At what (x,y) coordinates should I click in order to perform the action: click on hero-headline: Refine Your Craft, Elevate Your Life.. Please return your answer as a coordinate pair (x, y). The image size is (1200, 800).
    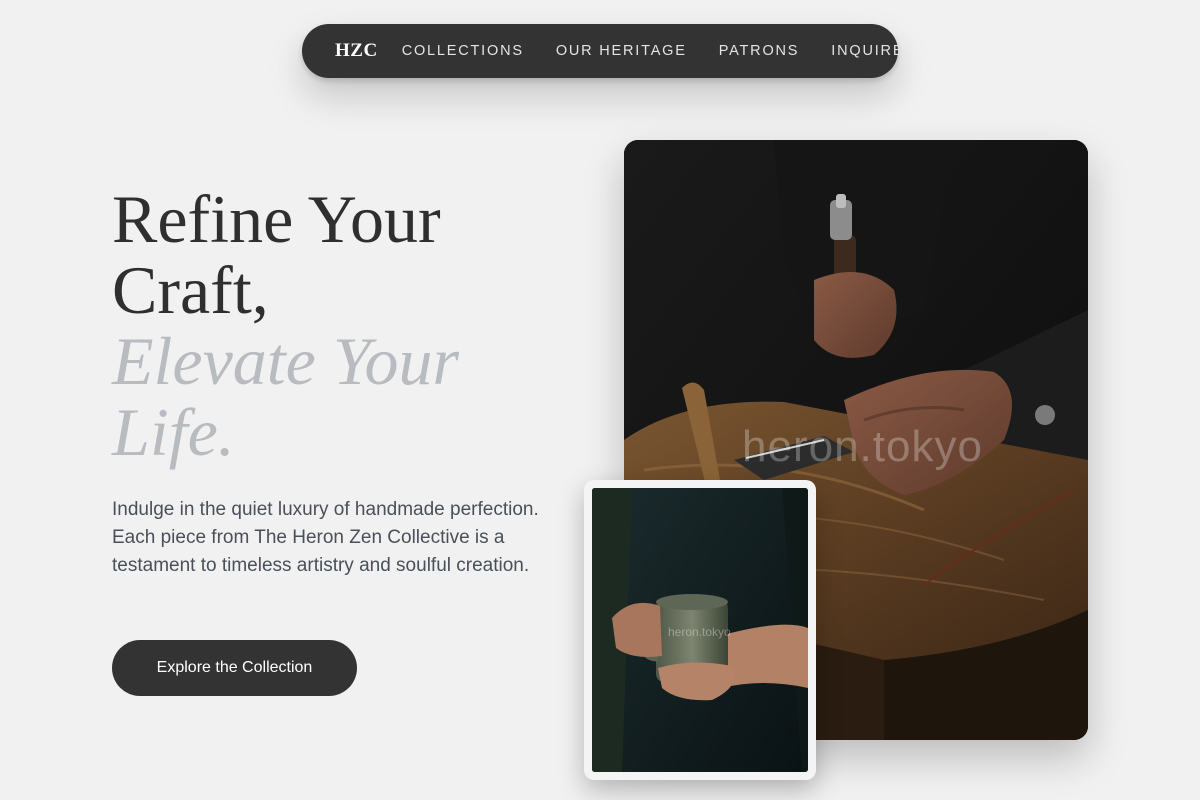
    Looking at the image, I should click on (285, 326).